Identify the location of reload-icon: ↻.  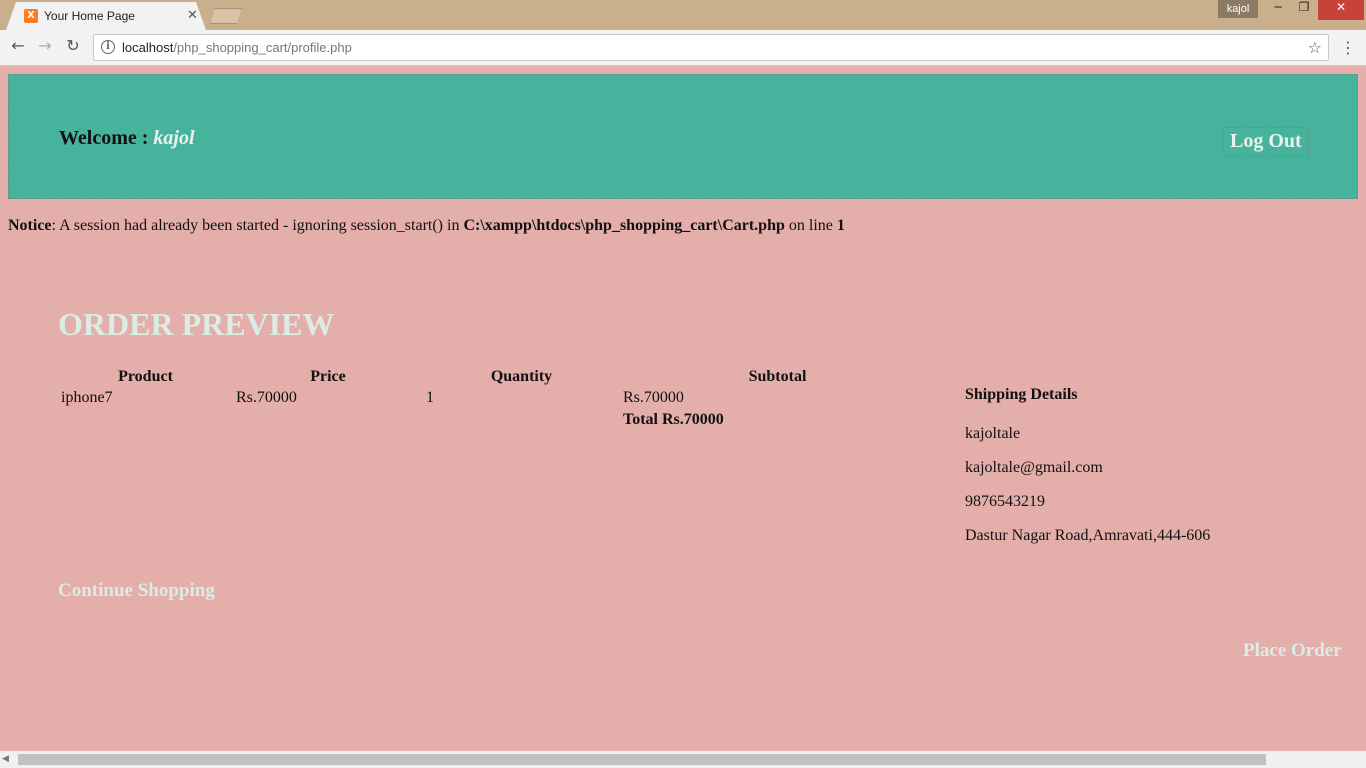
(73, 47).